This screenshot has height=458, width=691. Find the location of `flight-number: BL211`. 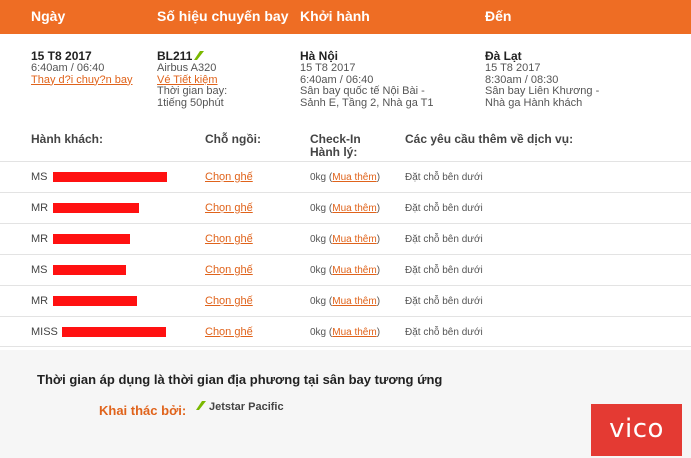

flight-number: BL211 is located at coordinates (175, 56).